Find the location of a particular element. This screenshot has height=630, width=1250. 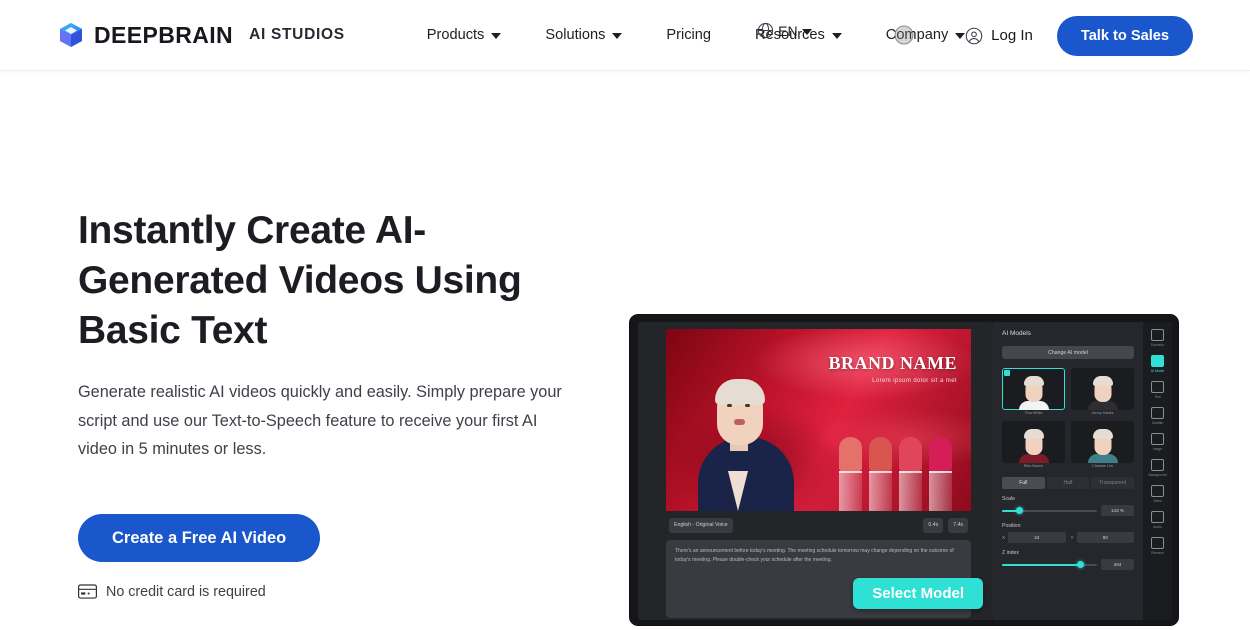

nav-item-solutions: Solutions is located at coordinates (583, 35).